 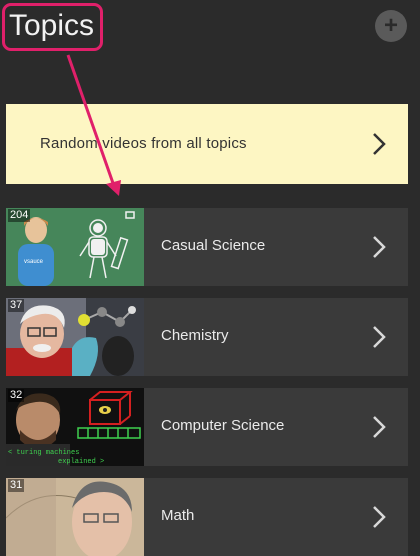 What do you see at coordinates (19, 215) in the screenshot?
I see `video-count-badge: 204` at bounding box center [19, 215].